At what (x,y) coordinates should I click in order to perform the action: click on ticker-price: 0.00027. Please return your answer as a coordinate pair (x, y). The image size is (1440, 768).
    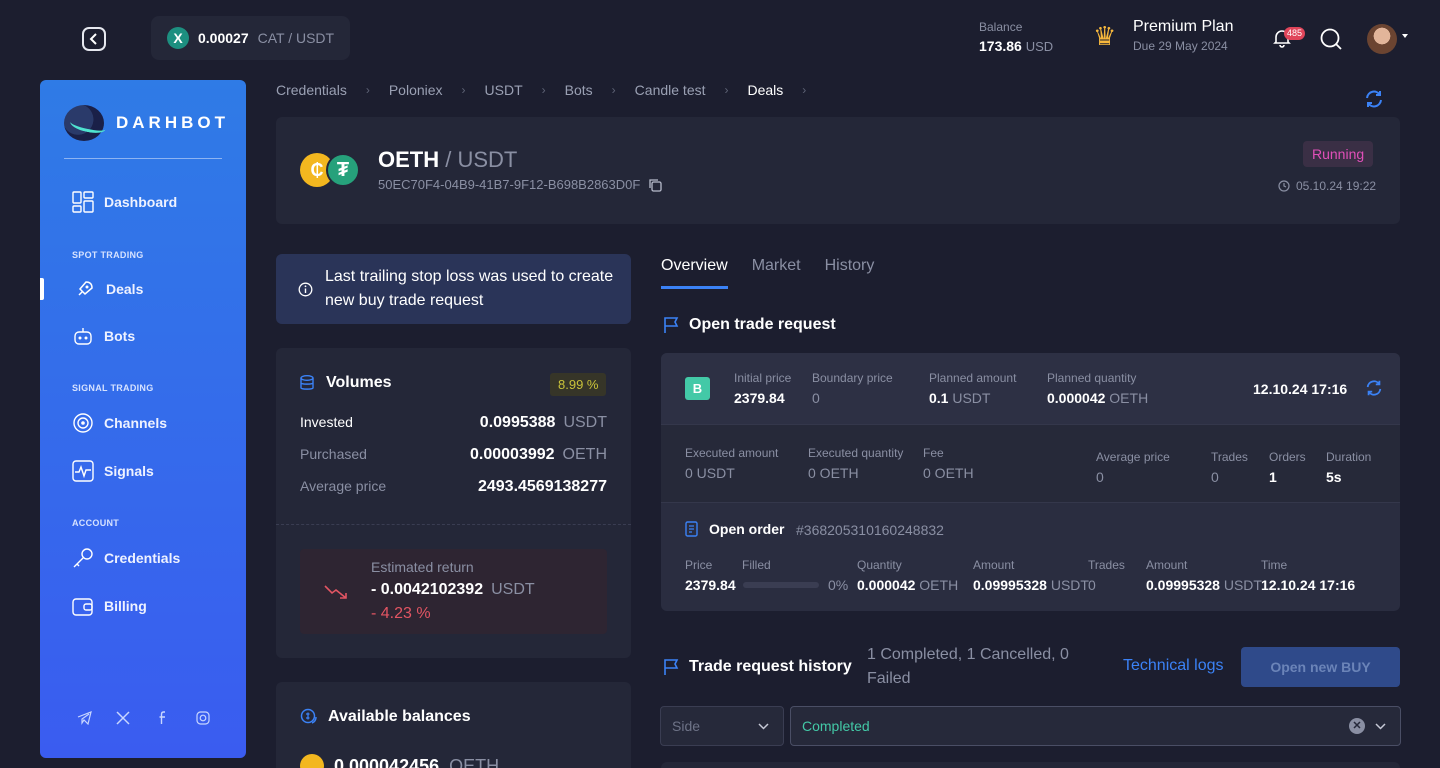
    Looking at the image, I should click on (223, 38).